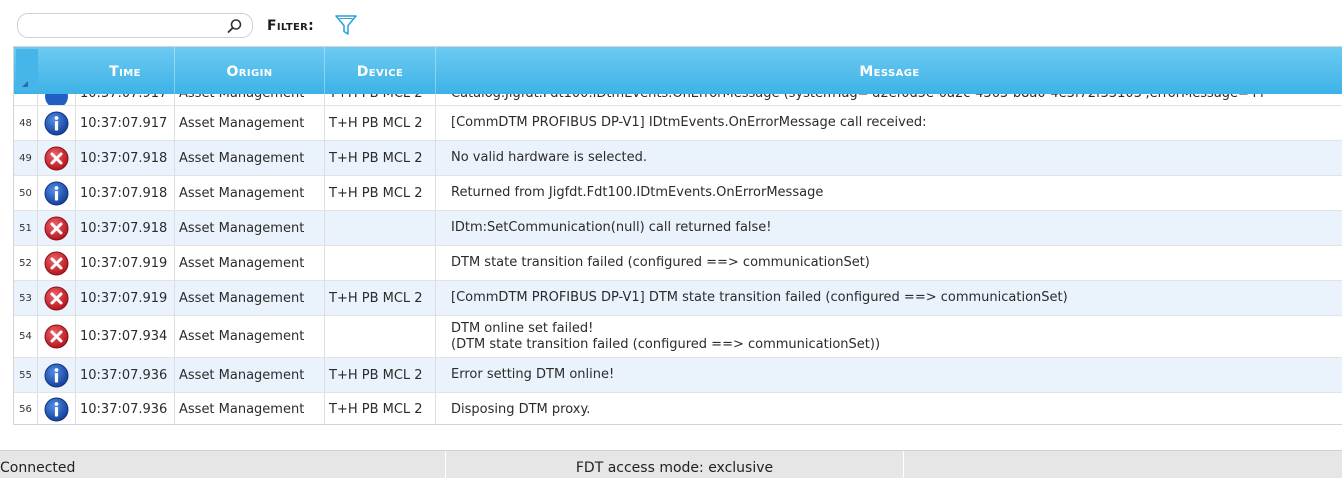  Describe the element at coordinates (521, 409) in the screenshot. I see `message-cell: Disposing DTM proxy.` at that location.